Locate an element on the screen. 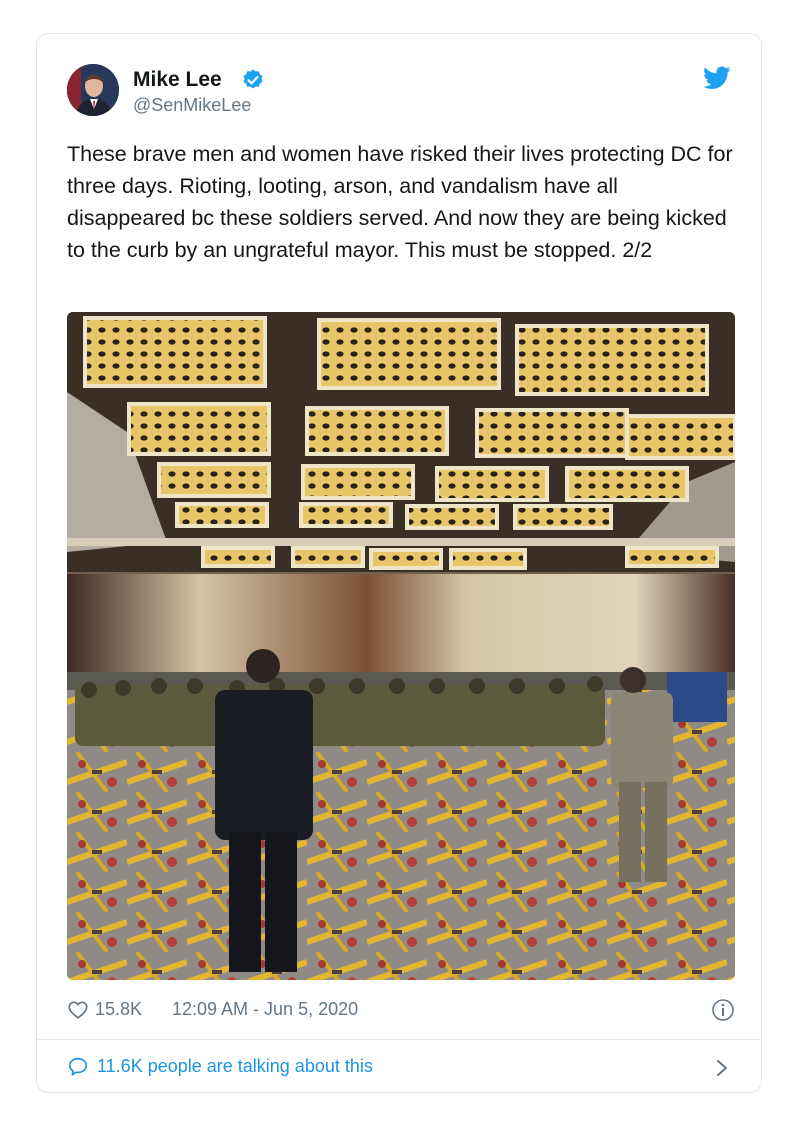  timestamp: 12:09 AM - Jun 5, 2020 is located at coordinates (265, 1009).